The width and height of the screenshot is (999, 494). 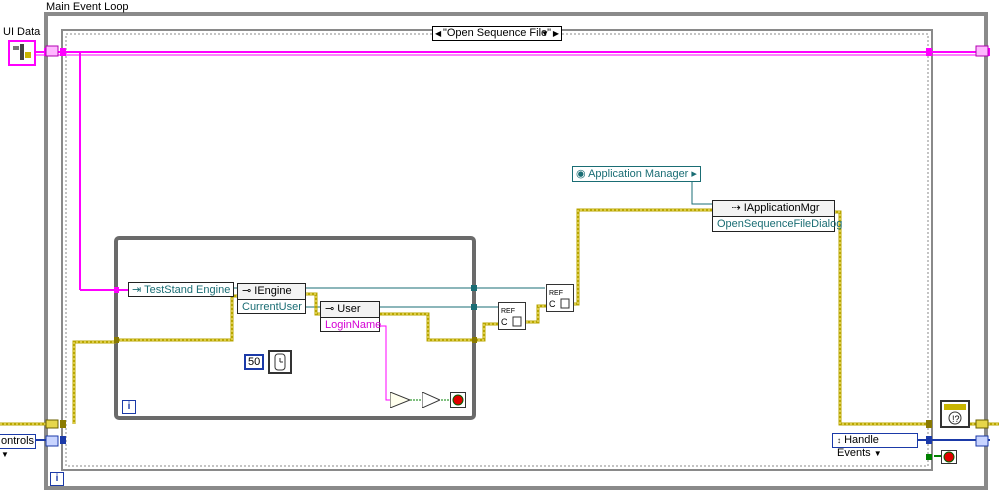 I want to click on ui-data-terminal, so click(x=22, y=53).